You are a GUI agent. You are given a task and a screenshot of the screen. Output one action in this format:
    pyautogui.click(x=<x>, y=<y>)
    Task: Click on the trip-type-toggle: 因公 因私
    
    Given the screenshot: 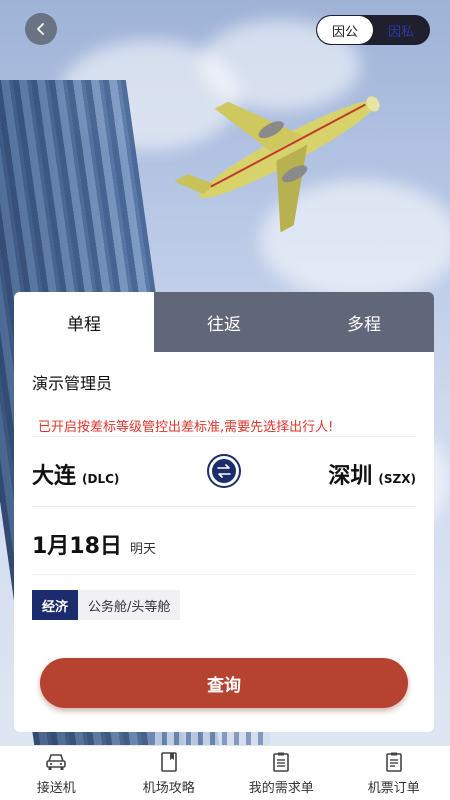 What is the action you would take?
    pyautogui.click(x=373, y=30)
    